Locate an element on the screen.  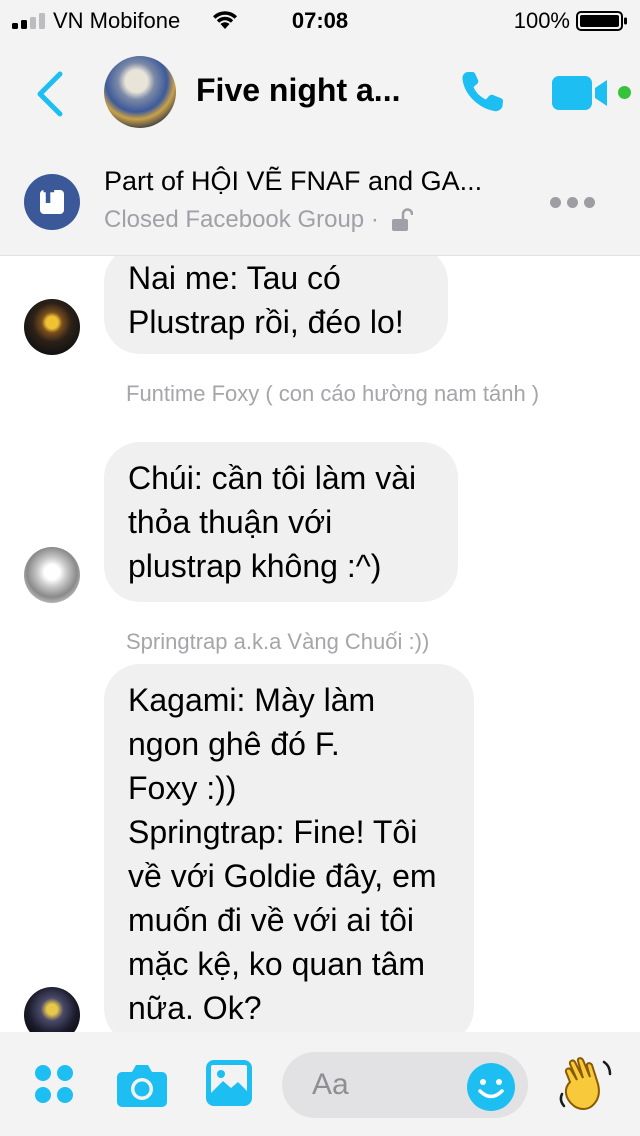
battery-icon is located at coordinates (601, 21).